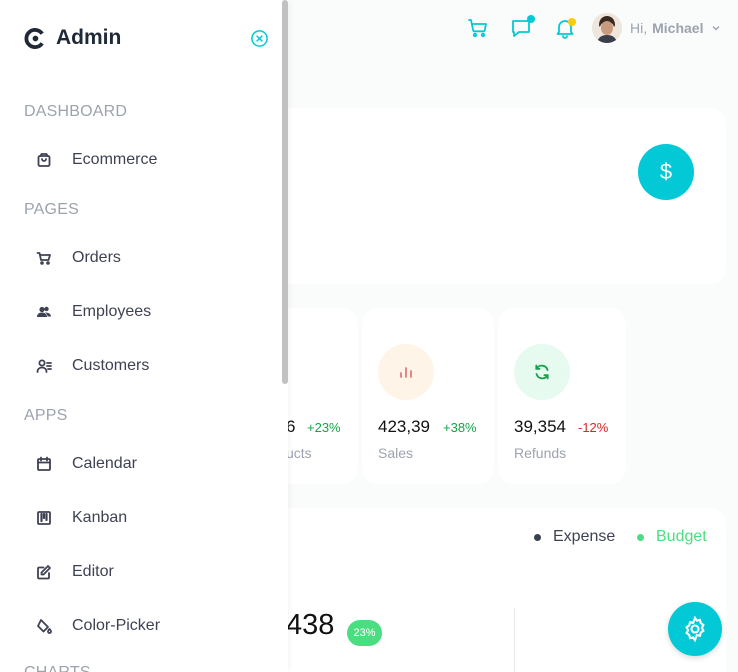 The image size is (738, 672). I want to click on stat-label: Sales, so click(396, 453).